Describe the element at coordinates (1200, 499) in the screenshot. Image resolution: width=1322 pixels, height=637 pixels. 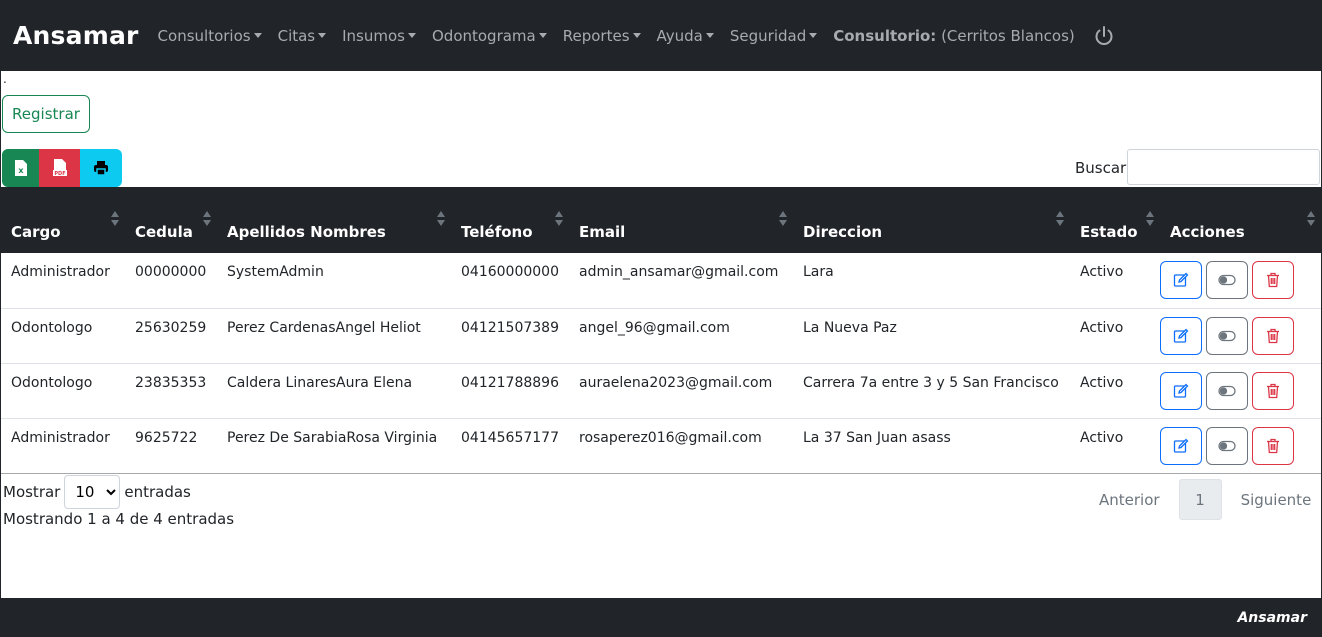
I see `page-1-button: 1` at that location.